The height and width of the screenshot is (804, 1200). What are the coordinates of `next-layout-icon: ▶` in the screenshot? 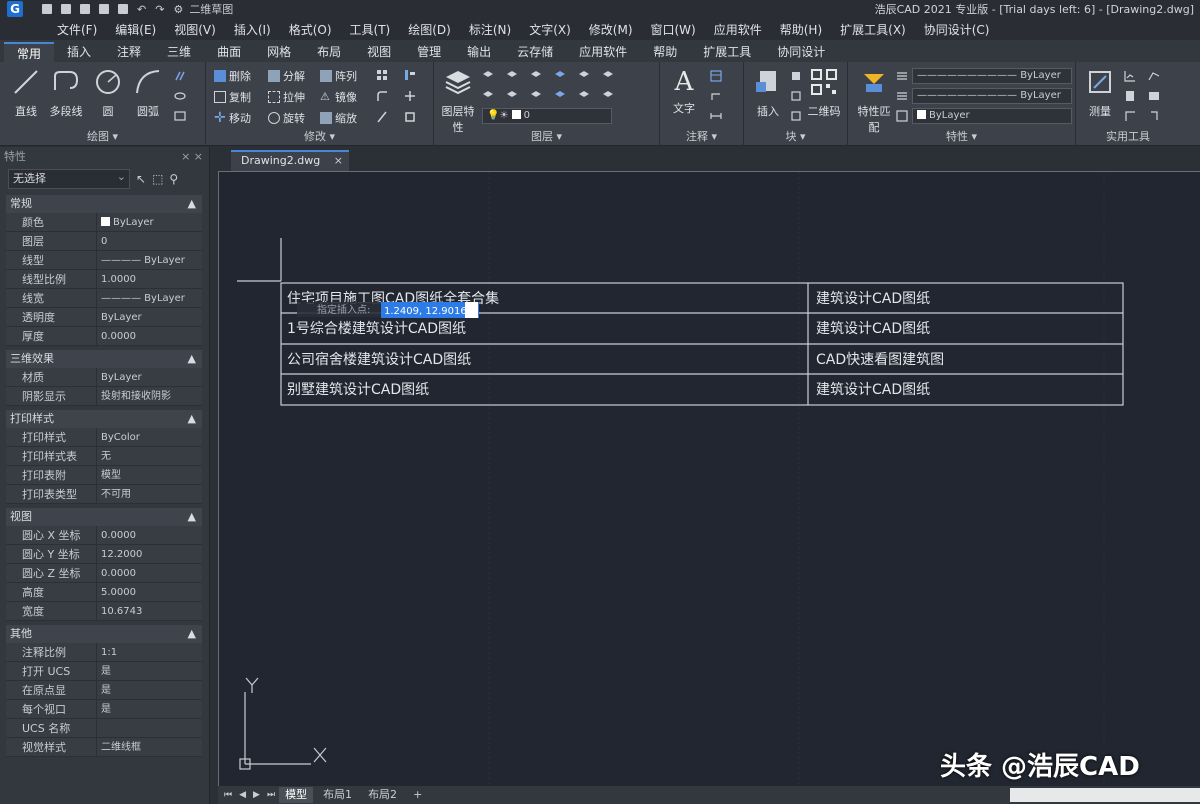 It's located at (256, 795).